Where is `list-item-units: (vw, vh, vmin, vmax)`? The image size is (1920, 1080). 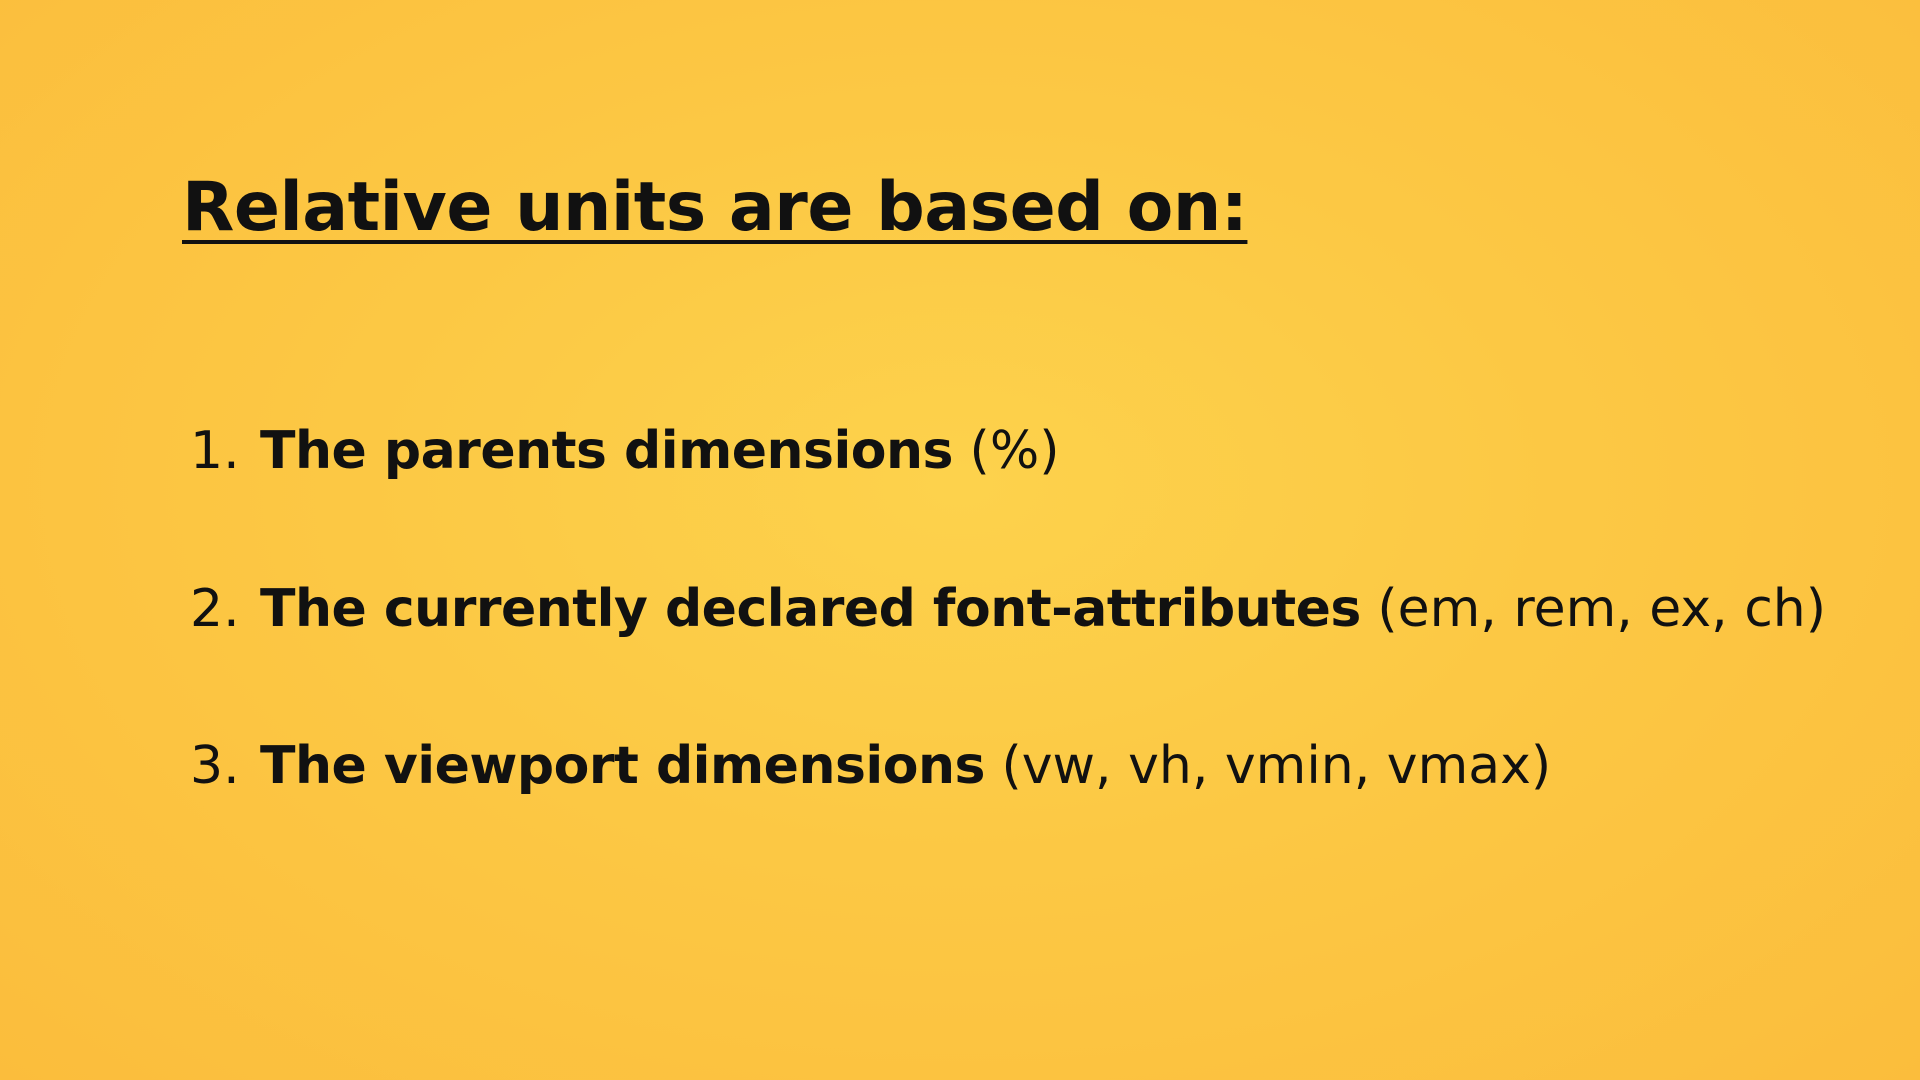 list-item-units: (vw, vh, vmin, vmax) is located at coordinates (1276, 766).